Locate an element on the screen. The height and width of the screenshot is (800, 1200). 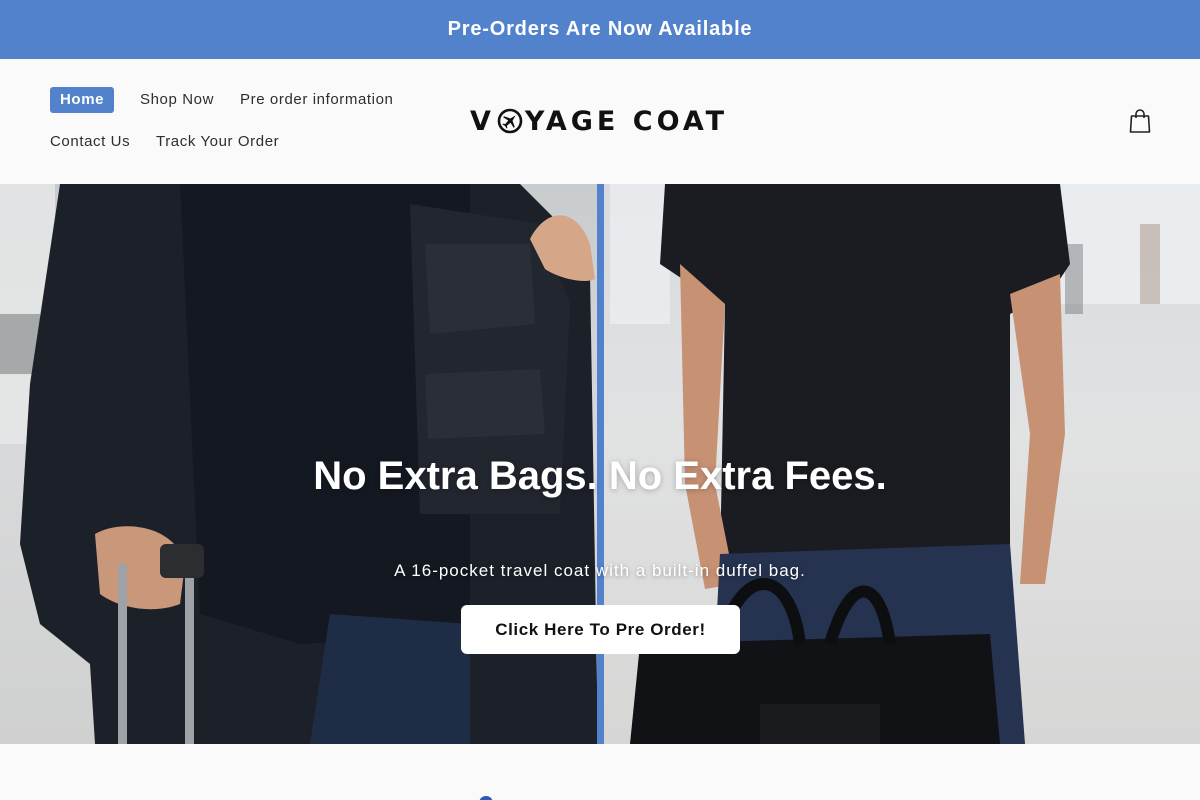
cart-button is located at coordinates (1140, 121).